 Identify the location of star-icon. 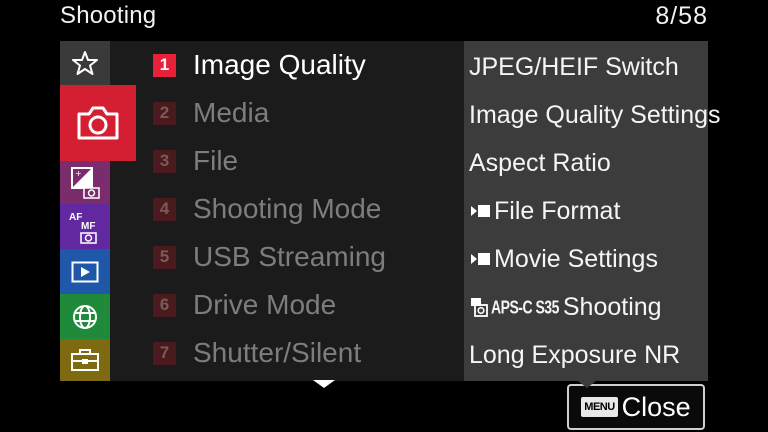
(85, 63).